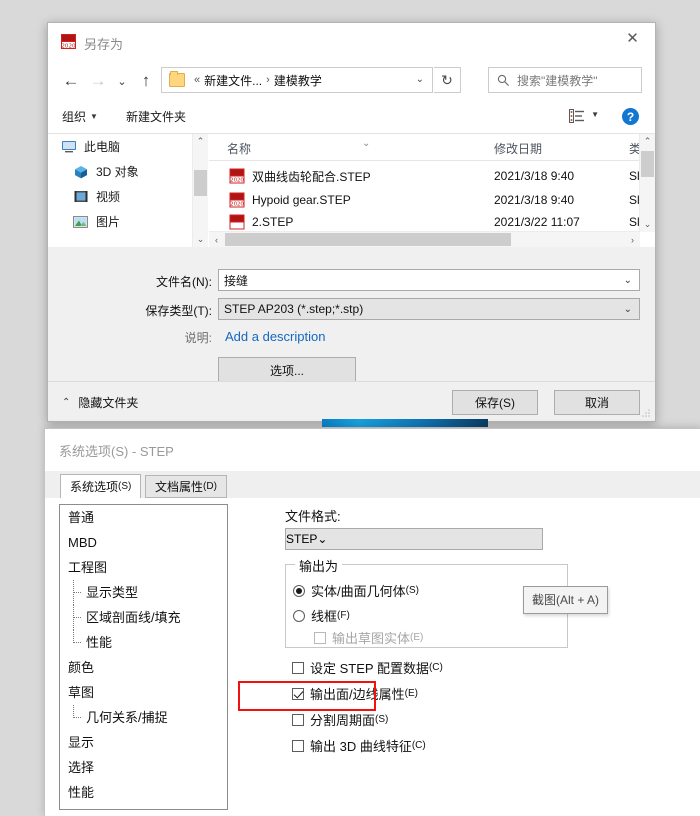 The height and width of the screenshot is (816, 700). What do you see at coordinates (128, 146) in the screenshot?
I see `nav-item-0: 此电脑` at bounding box center [128, 146].